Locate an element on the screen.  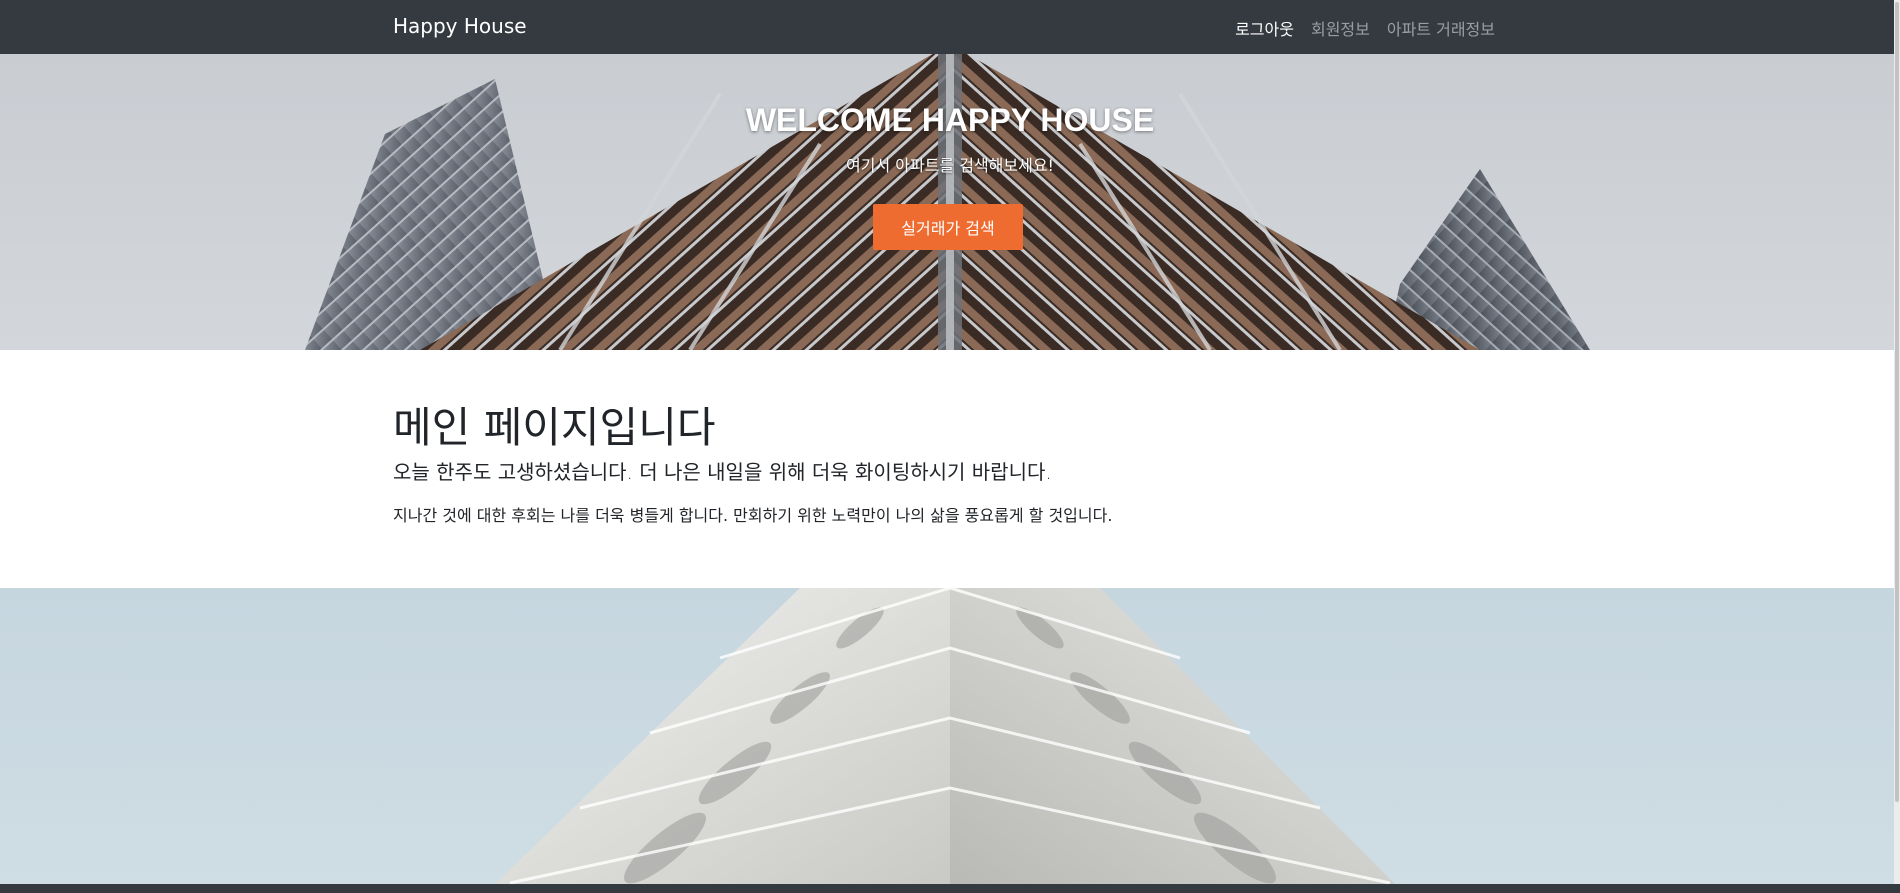
scrollbar-thumb is located at coordinates (1897, 402).